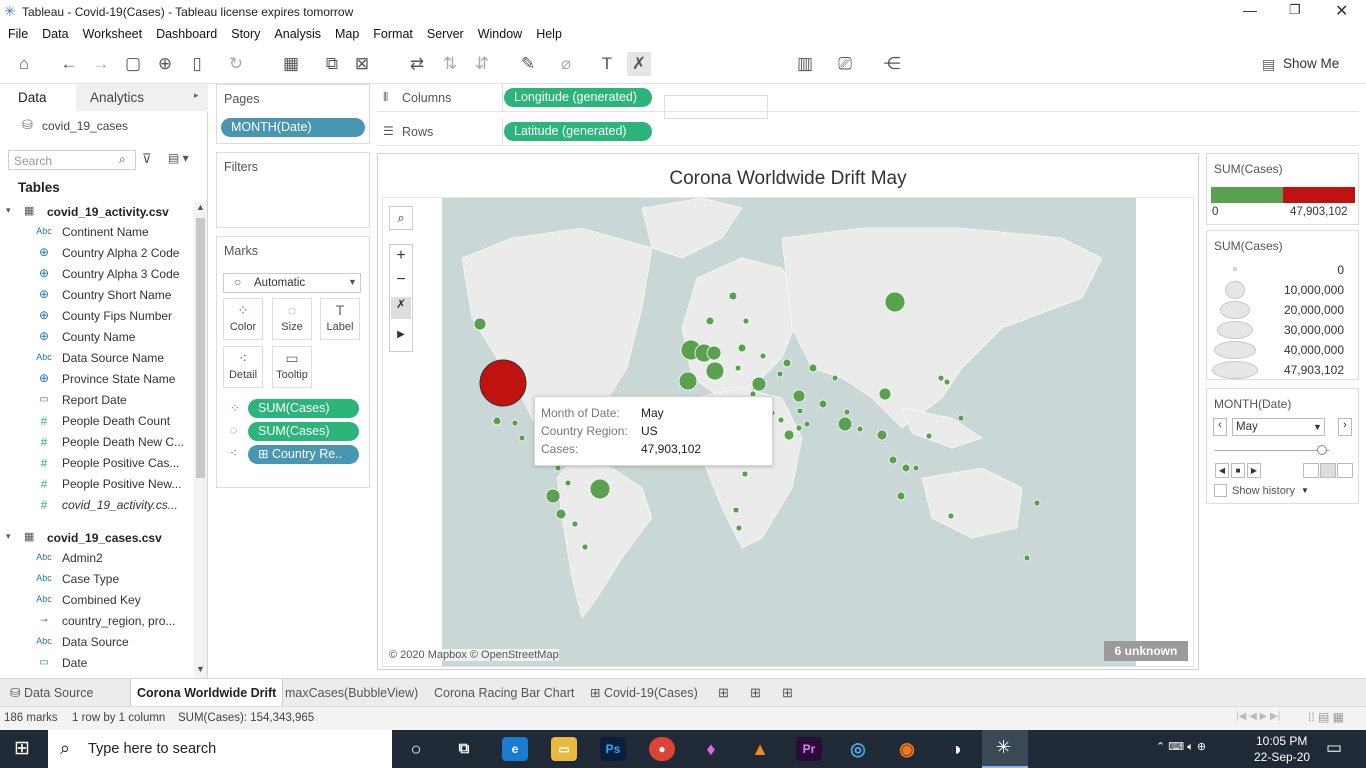 This screenshot has height=768, width=1366. What do you see at coordinates (755, 693) in the screenshot?
I see `new-dashboard-icon: ⊞` at bounding box center [755, 693].